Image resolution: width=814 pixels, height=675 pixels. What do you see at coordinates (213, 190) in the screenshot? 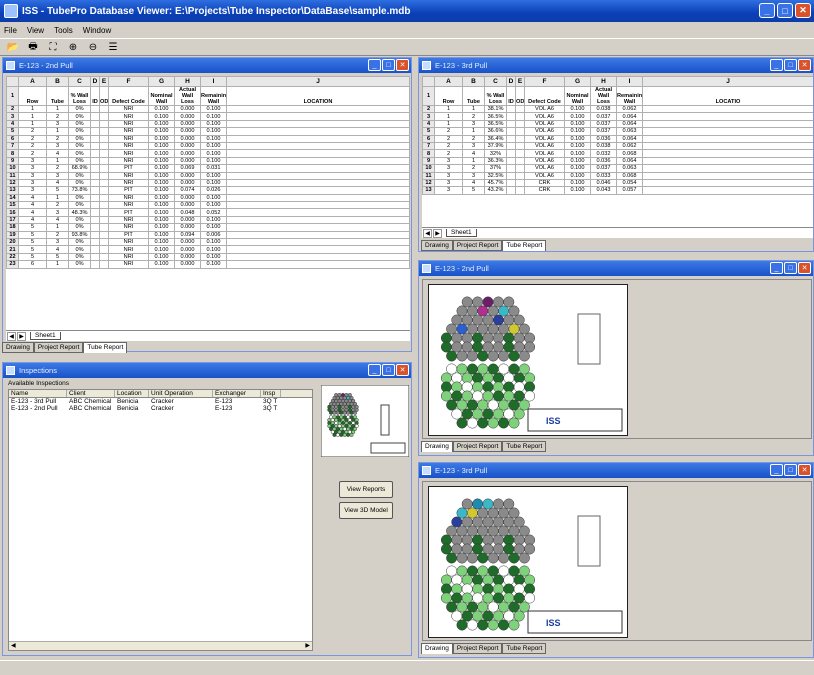
I see `table-cell: 0.026` at bounding box center [213, 190].